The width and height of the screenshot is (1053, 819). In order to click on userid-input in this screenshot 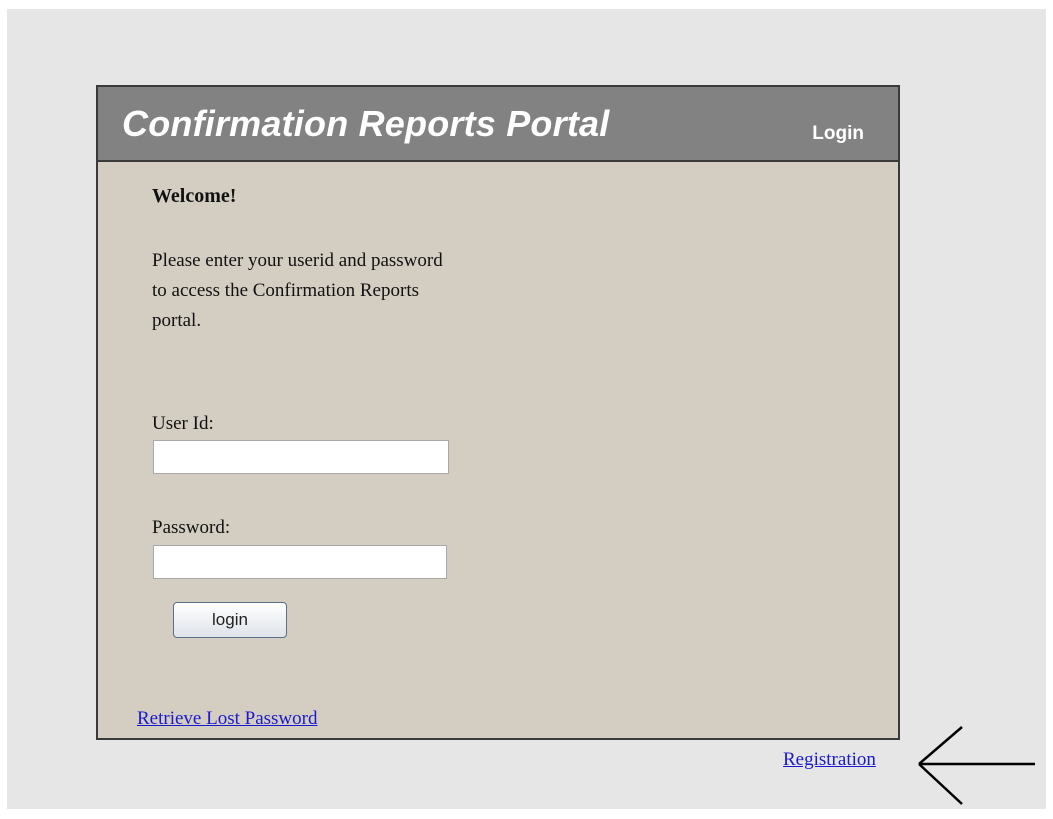, I will do `click(301, 457)`.